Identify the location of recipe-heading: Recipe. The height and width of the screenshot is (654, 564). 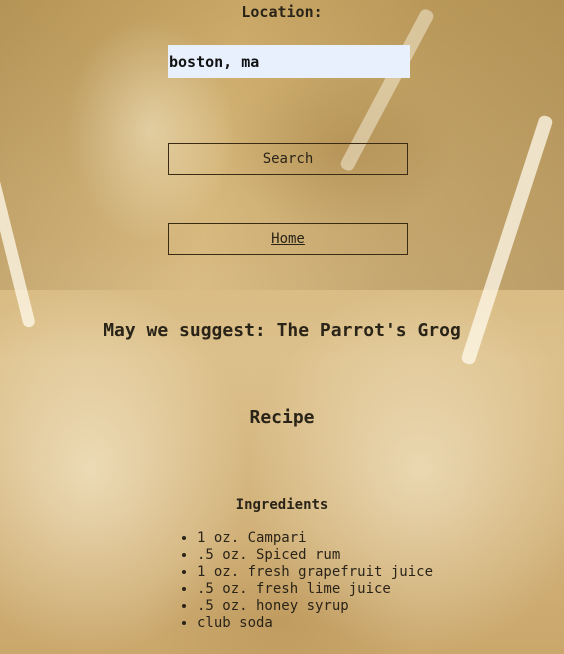
(282, 417).